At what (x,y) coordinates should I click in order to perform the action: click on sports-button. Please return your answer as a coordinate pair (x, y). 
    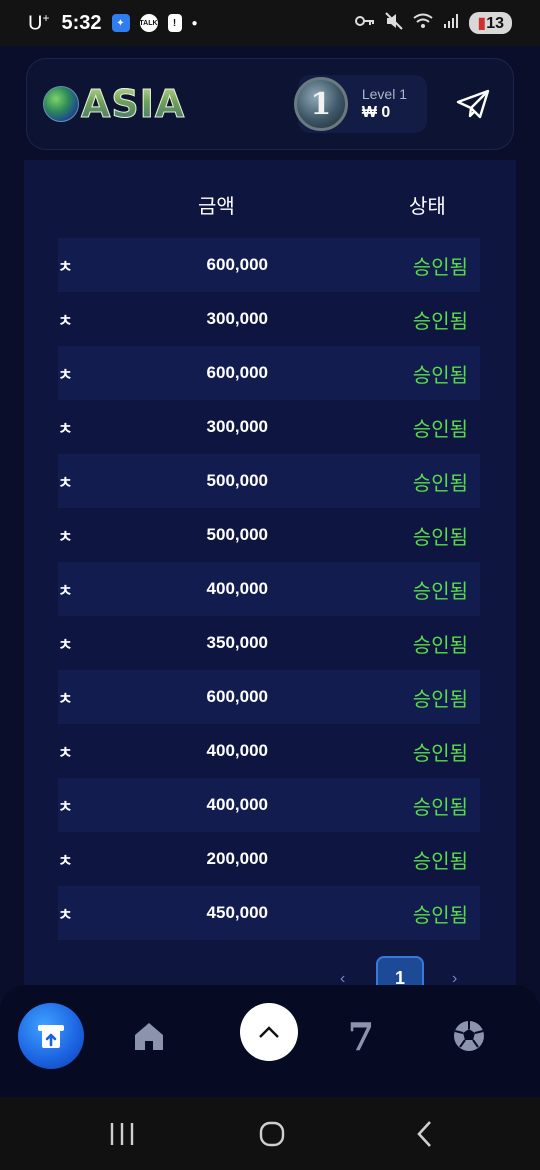
    Looking at the image, I should click on (469, 1036).